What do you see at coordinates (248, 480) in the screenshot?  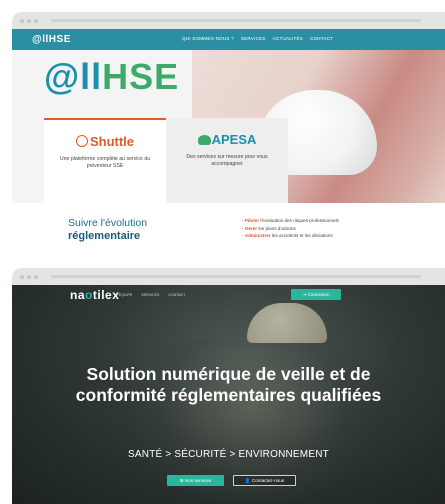 I see `user-icon: 👤` at bounding box center [248, 480].